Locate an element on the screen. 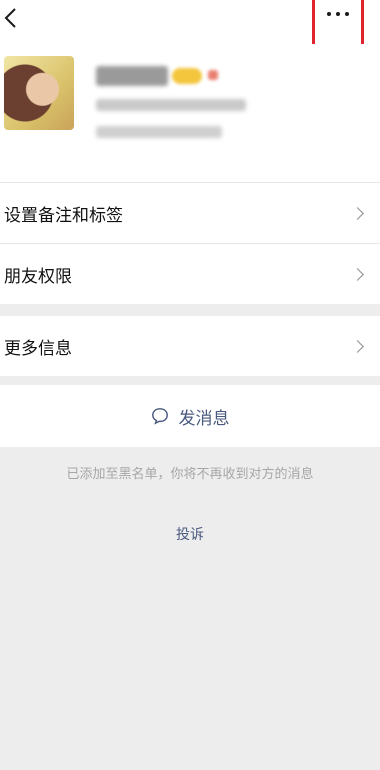 This screenshot has width=380, height=770. chat-bubble-icon is located at coordinates (159, 416).